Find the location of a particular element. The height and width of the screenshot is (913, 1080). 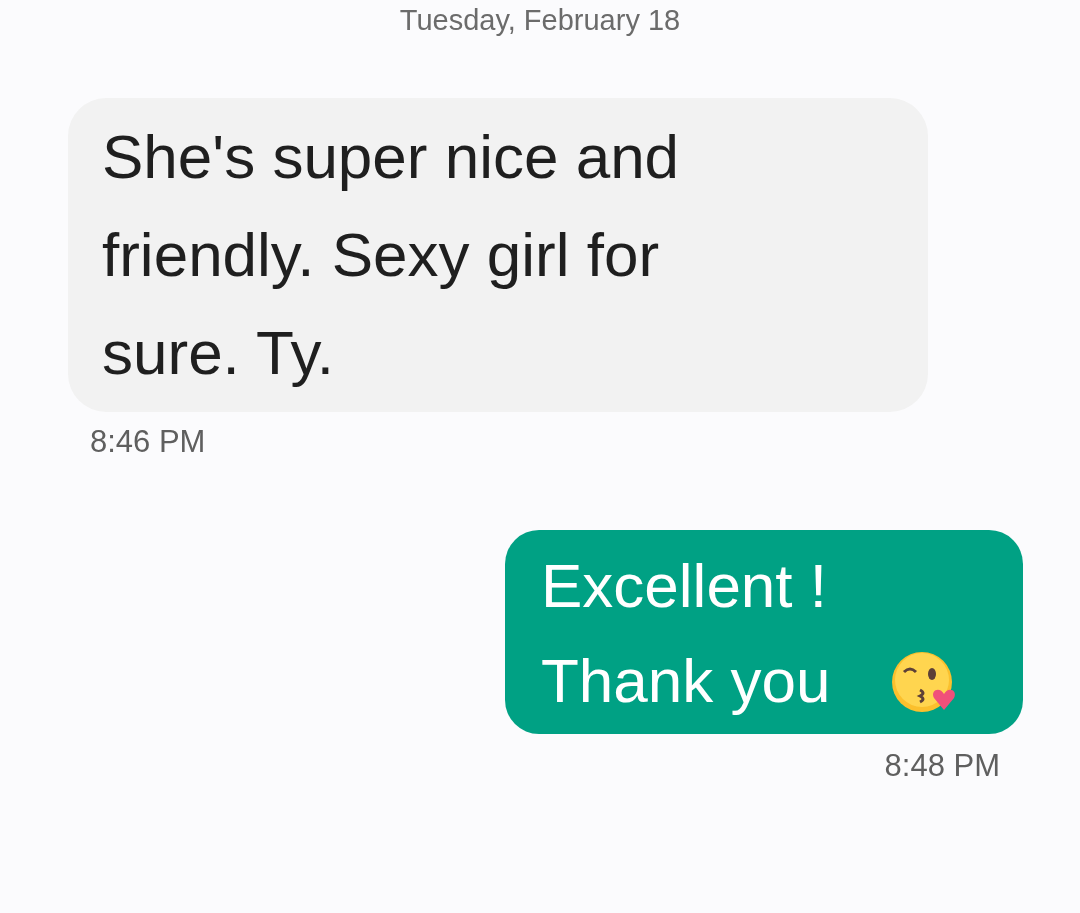

message-time: 8:48 PM is located at coordinates (942, 766).